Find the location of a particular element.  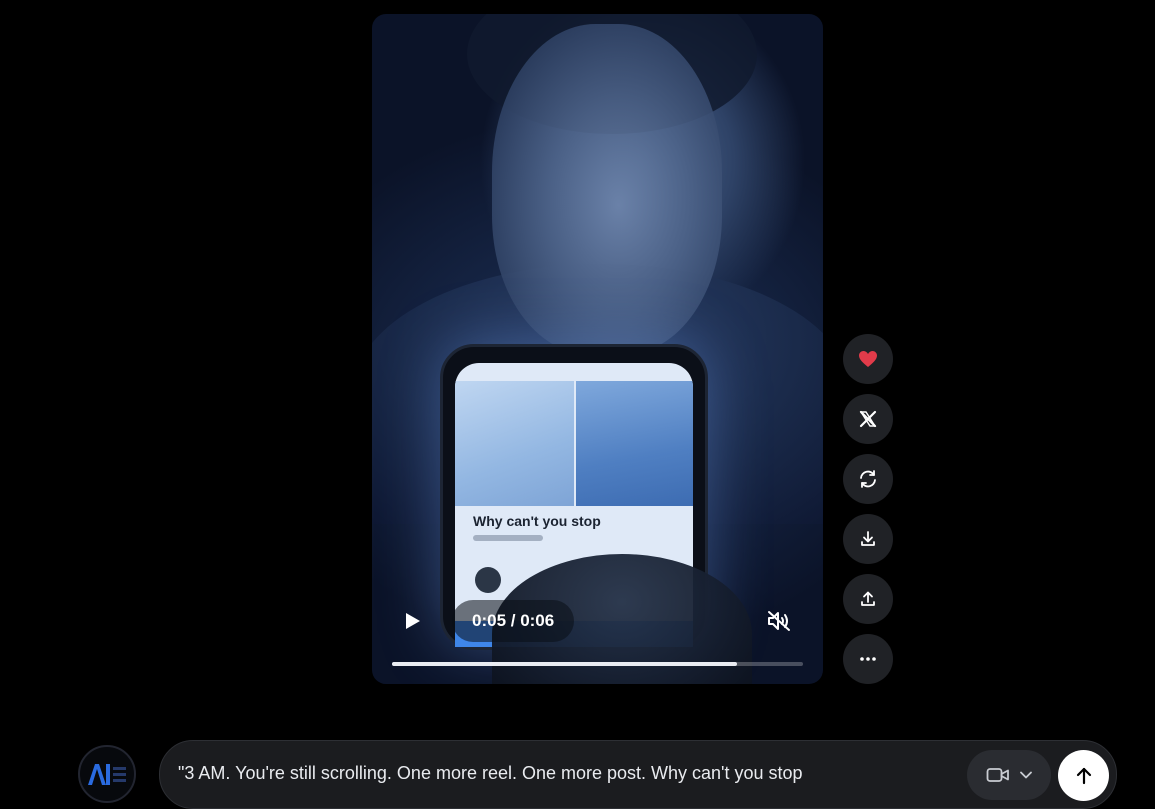

generation-mode-select is located at coordinates (1009, 775).